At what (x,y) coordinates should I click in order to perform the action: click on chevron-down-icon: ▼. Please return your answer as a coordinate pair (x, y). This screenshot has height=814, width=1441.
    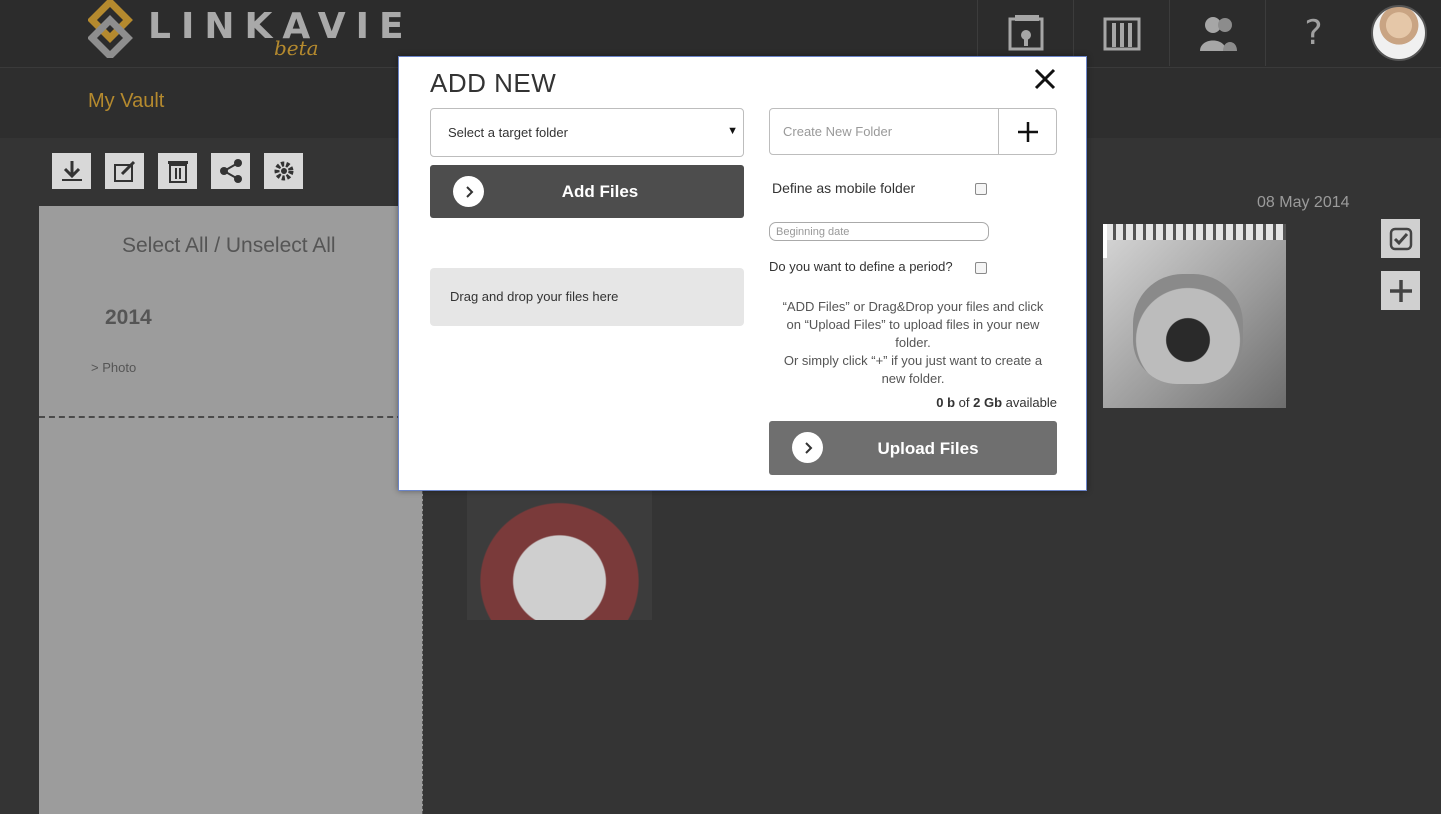
    Looking at the image, I should click on (732, 131).